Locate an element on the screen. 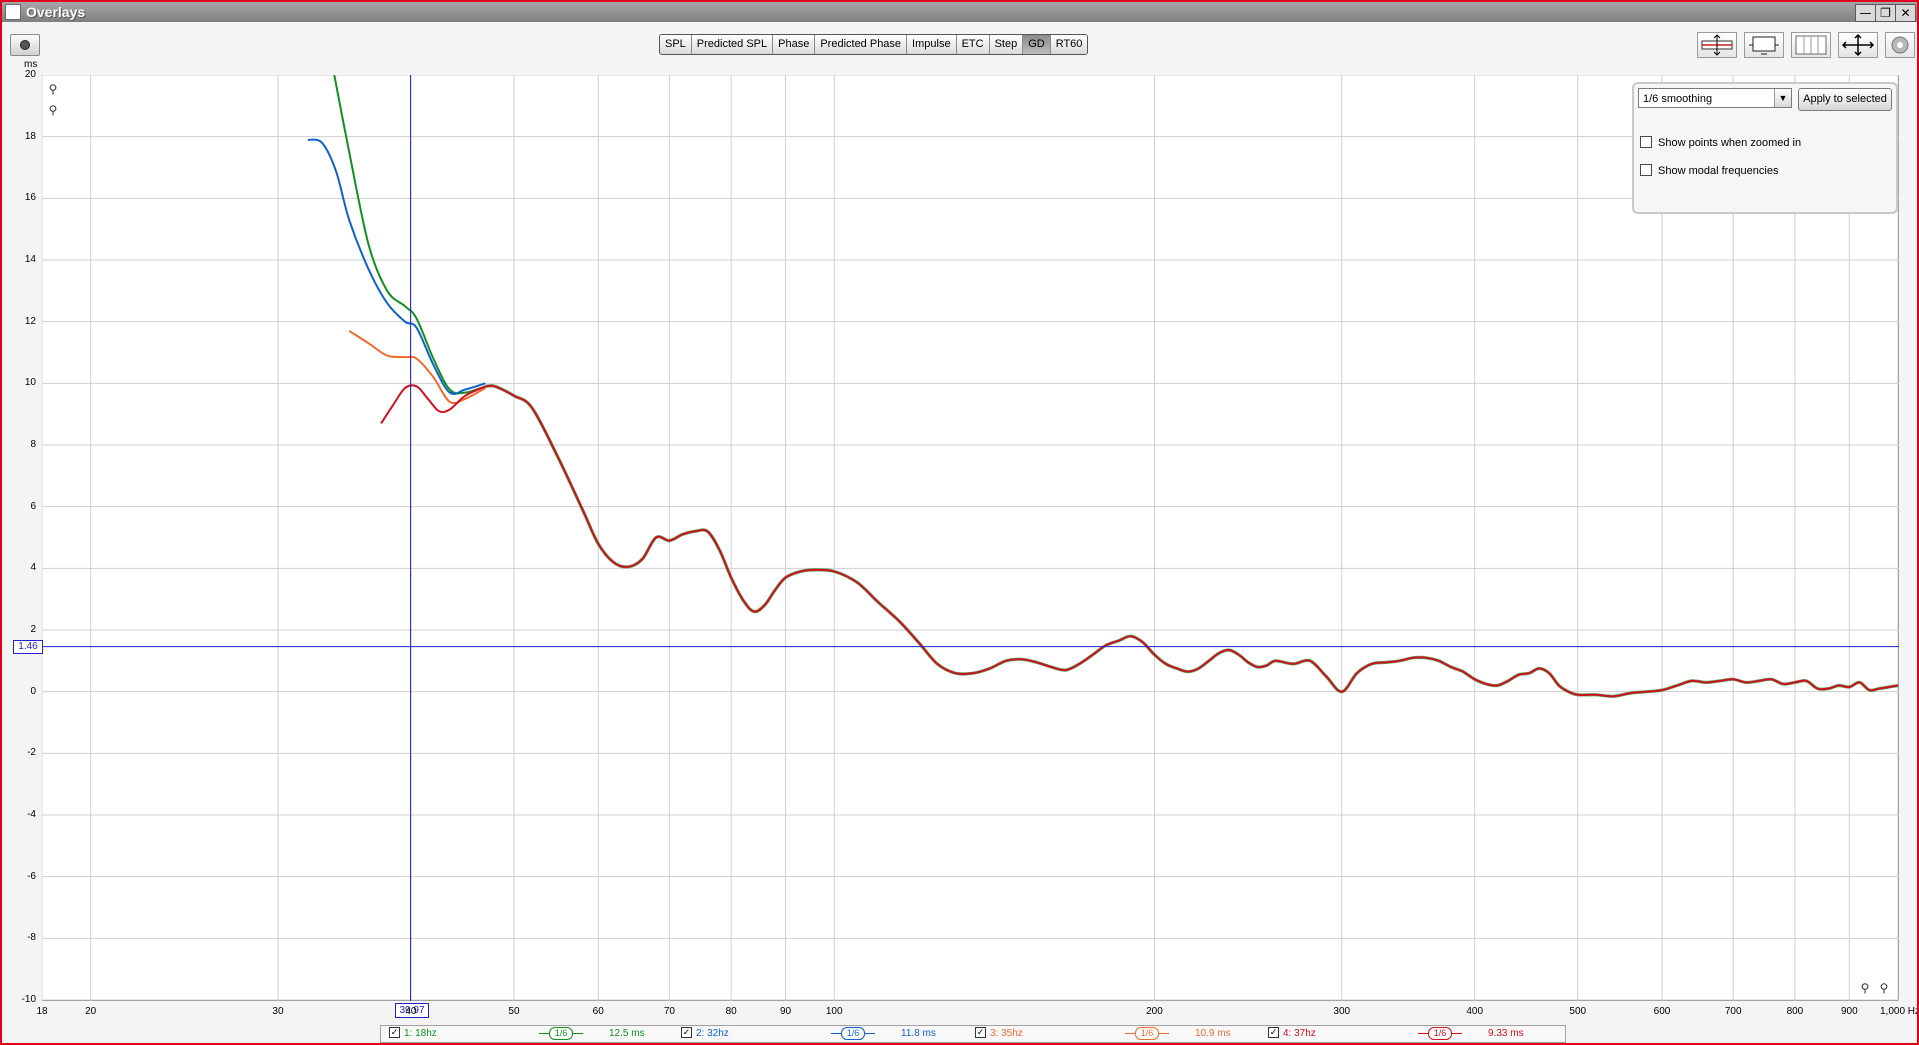  move-arrows-icon is located at coordinates (1858, 45).